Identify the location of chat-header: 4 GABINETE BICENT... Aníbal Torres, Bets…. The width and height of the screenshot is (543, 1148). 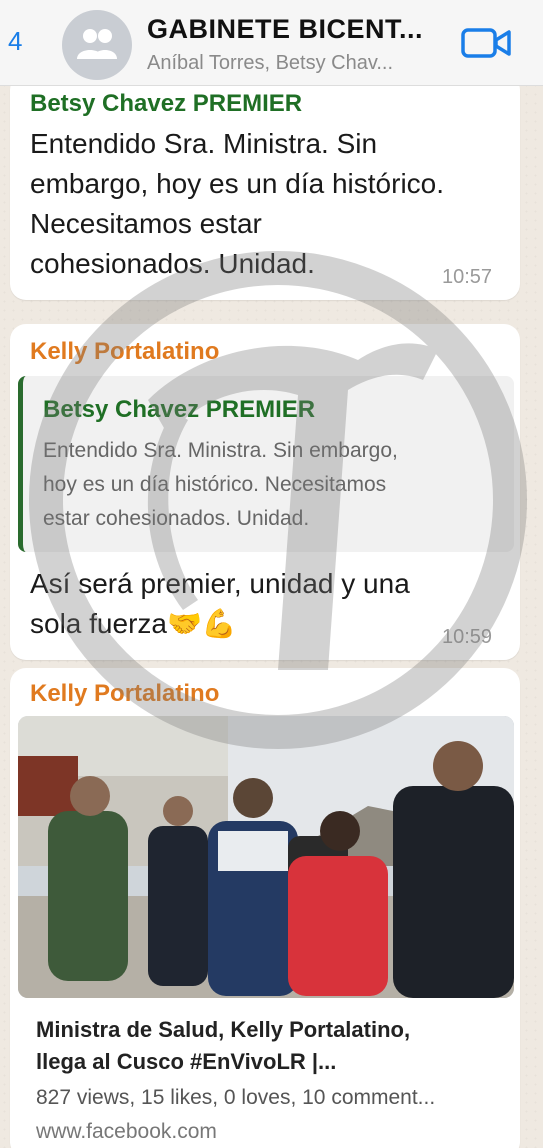
(271, 43).